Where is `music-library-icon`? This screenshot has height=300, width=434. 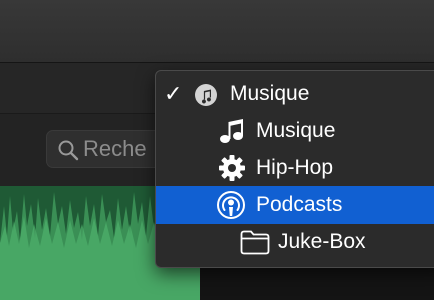
music-library-icon is located at coordinates (206, 95).